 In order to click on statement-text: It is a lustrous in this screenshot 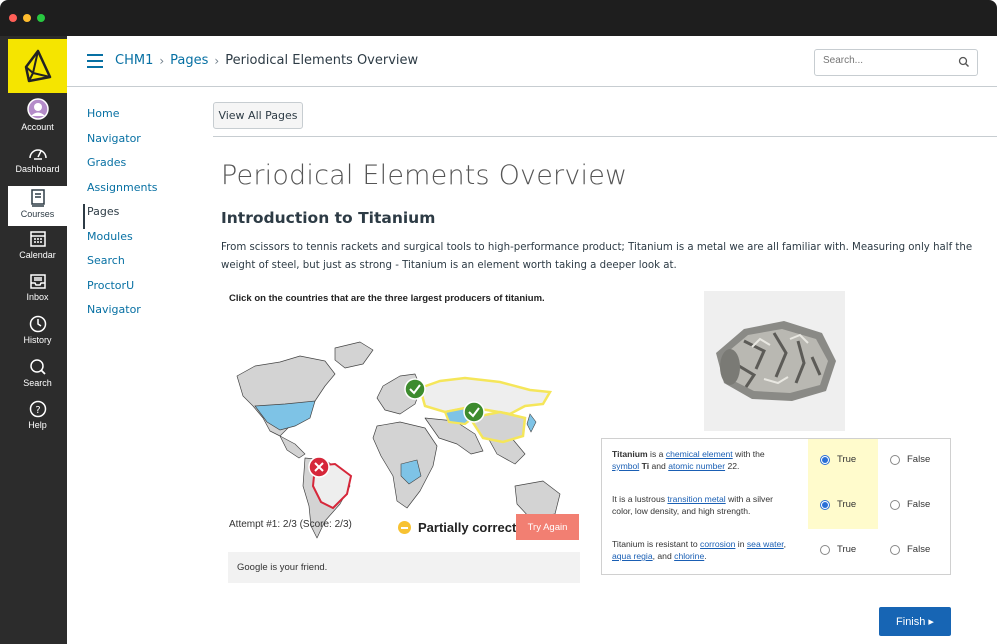, I will do `click(640, 499)`.